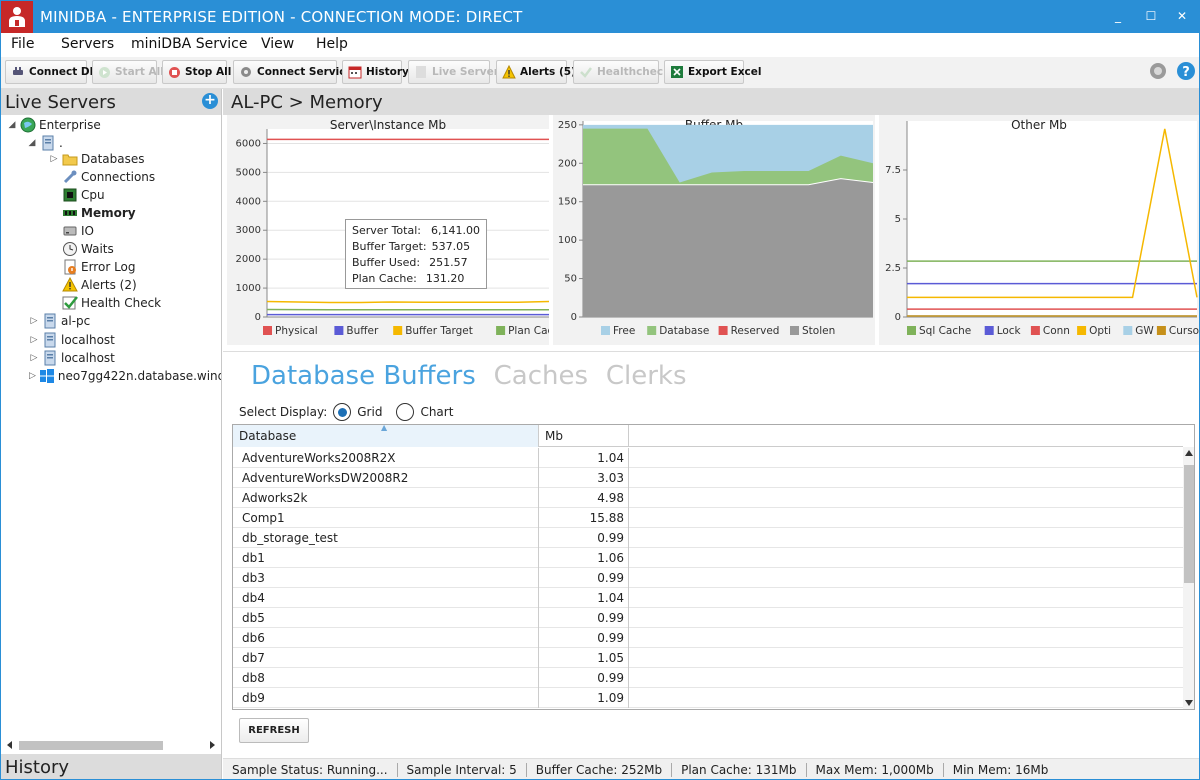 This screenshot has height=780, width=1200. What do you see at coordinates (210, 101) in the screenshot?
I see `add-server-button: +` at bounding box center [210, 101].